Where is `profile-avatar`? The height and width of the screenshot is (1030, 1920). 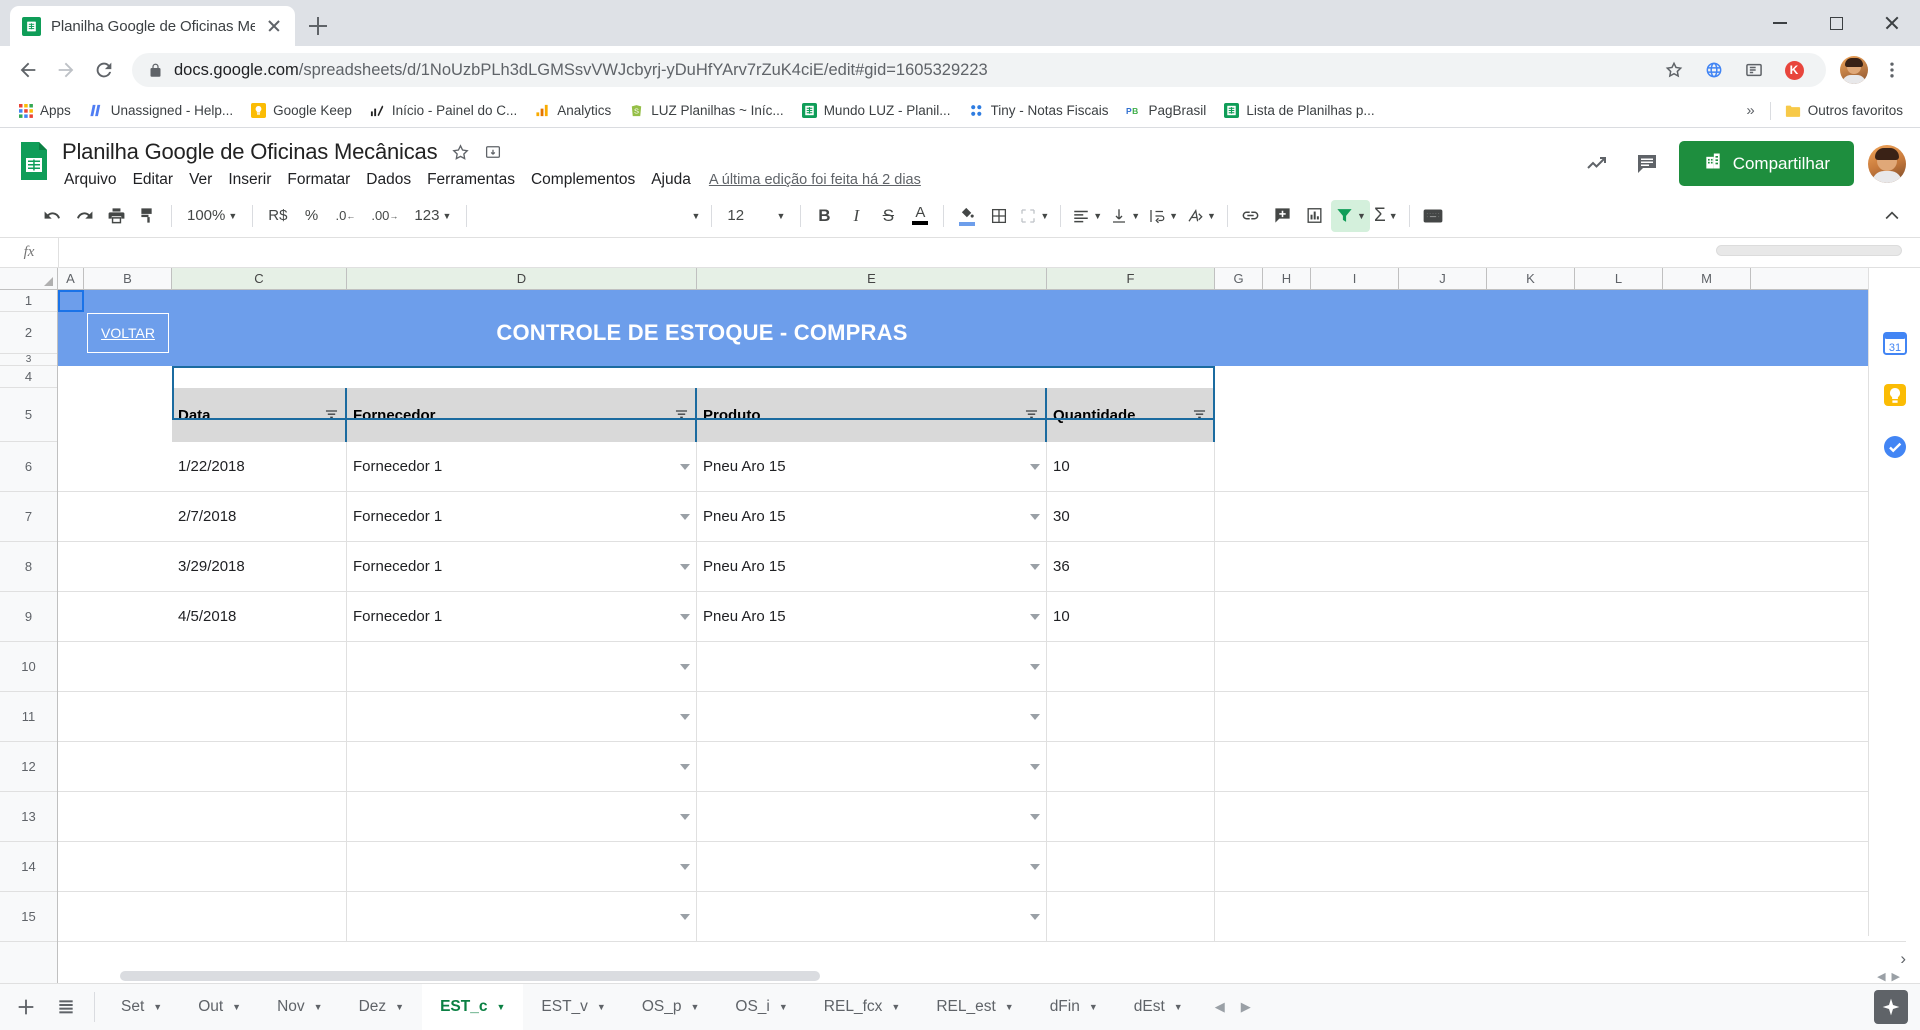 profile-avatar is located at coordinates (1854, 70).